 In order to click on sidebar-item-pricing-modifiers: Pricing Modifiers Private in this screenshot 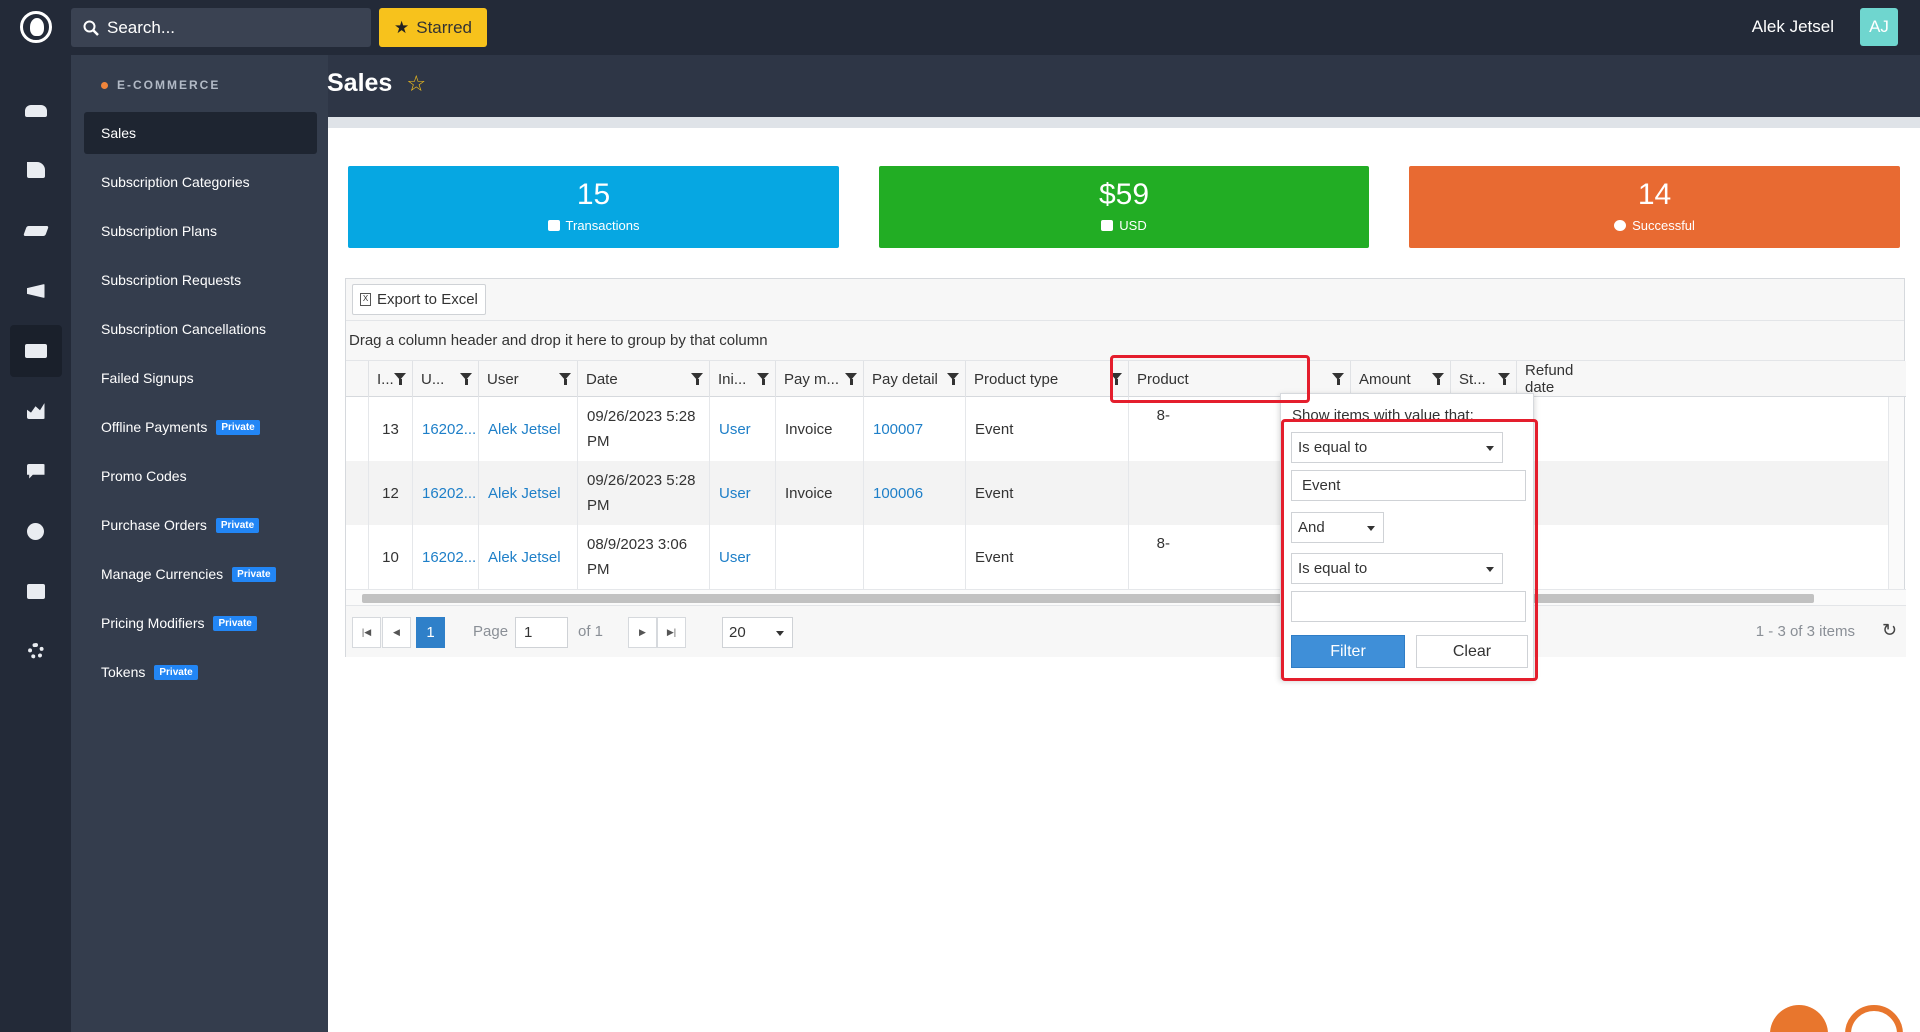, I will do `click(200, 623)`.